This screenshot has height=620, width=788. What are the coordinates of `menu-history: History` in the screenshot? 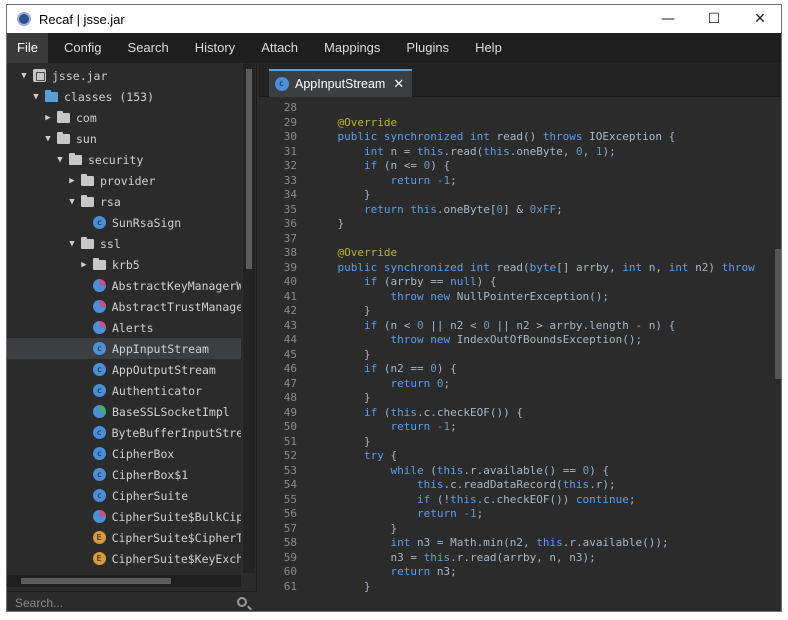 It's located at (215, 48).